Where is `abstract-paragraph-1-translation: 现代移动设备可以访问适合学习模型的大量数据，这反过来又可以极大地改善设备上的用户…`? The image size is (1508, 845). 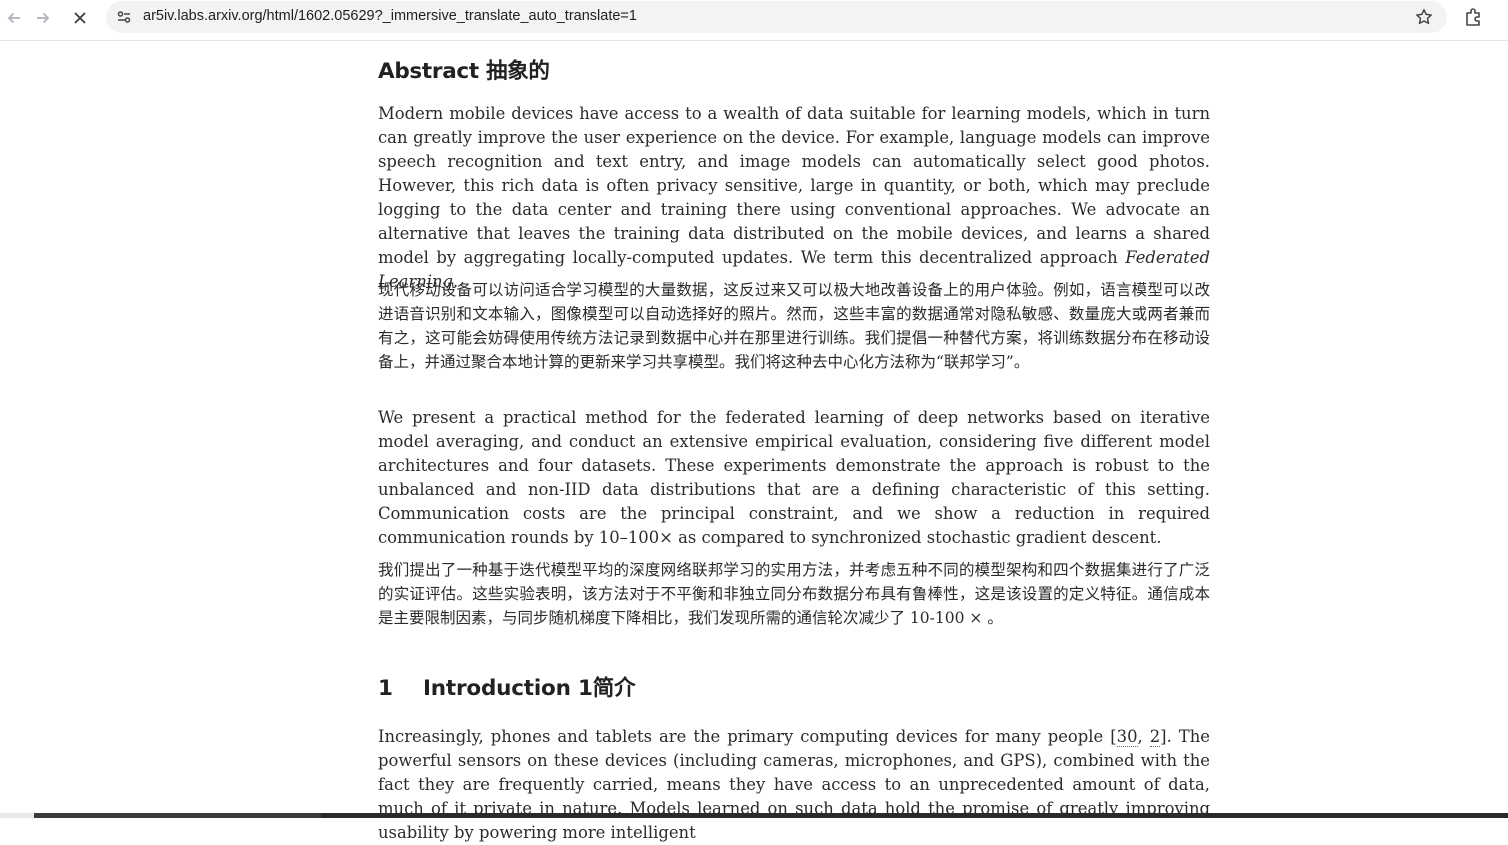 abstract-paragraph-1-translation: 现代移动设备可以访问适合学习模型的大量数据，这反过来又可以极大地改善设备上的用户… is located at coordinates (794, 326).